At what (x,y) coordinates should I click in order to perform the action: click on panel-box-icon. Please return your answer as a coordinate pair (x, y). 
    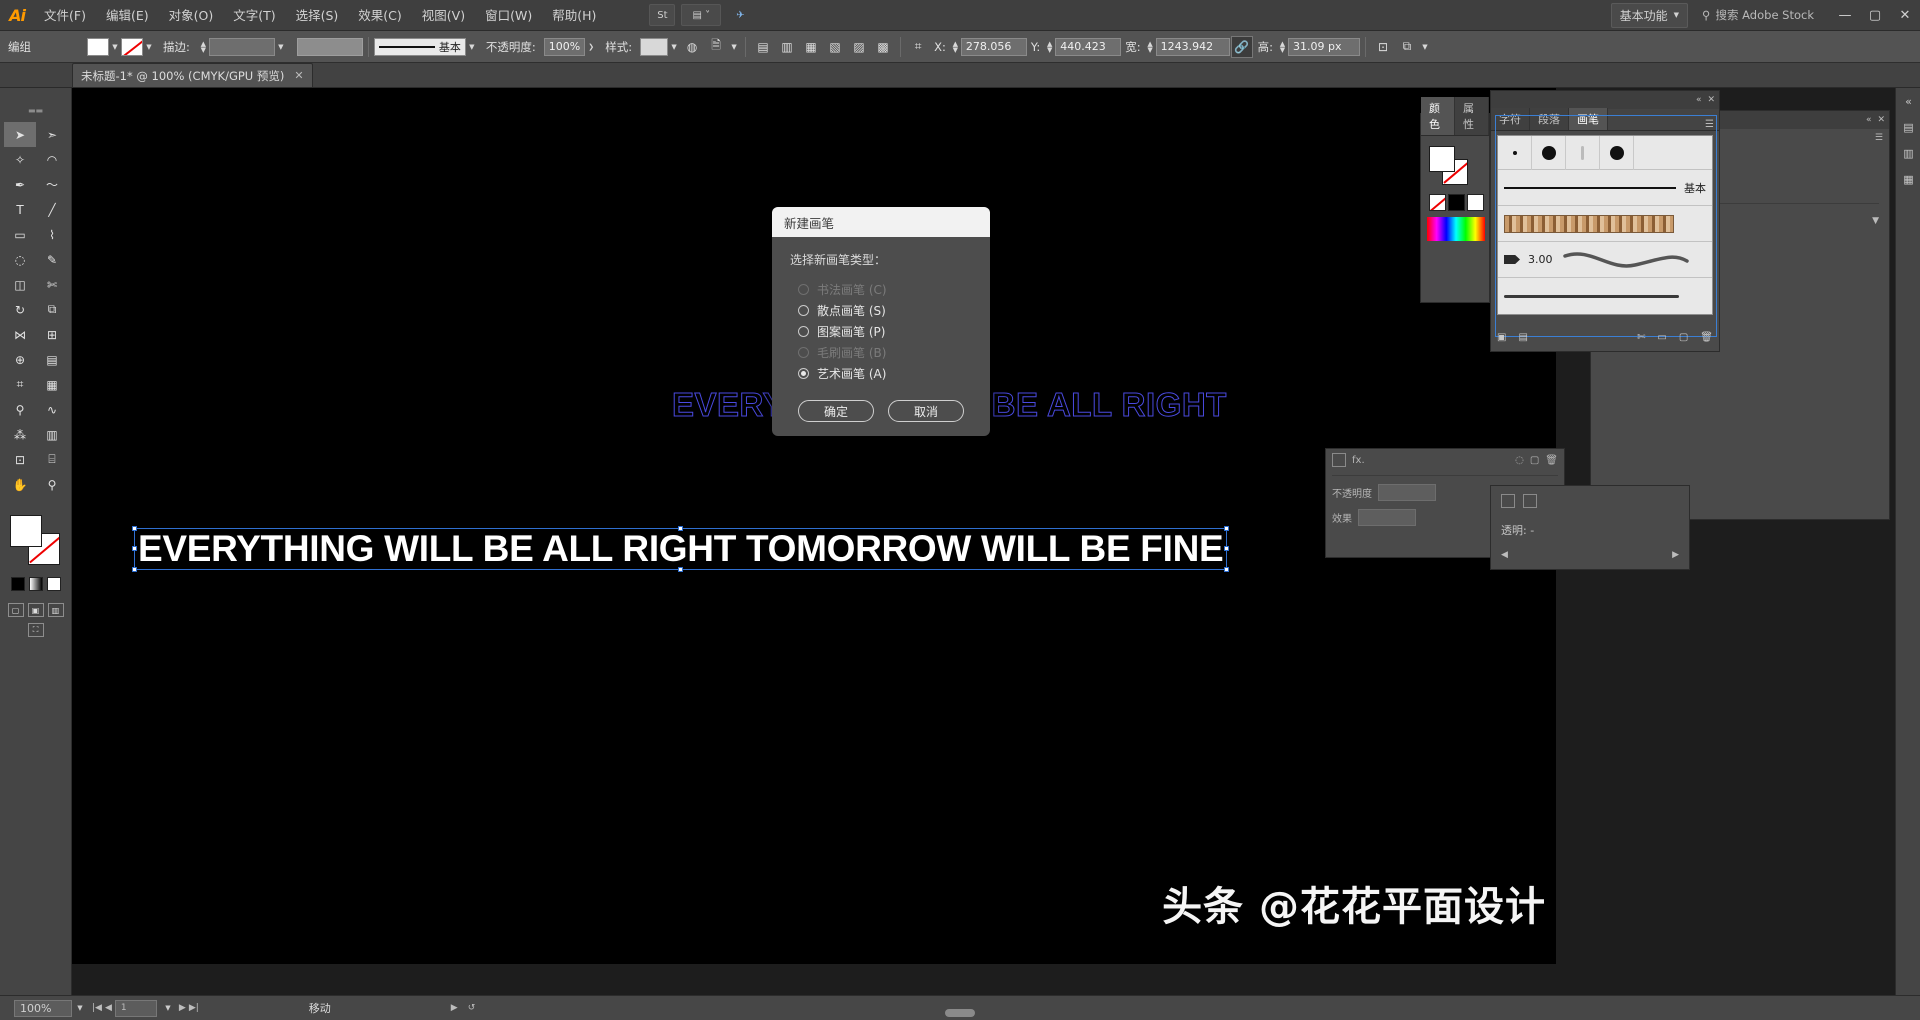
    Looking at the image, I should click on (1339, 460).